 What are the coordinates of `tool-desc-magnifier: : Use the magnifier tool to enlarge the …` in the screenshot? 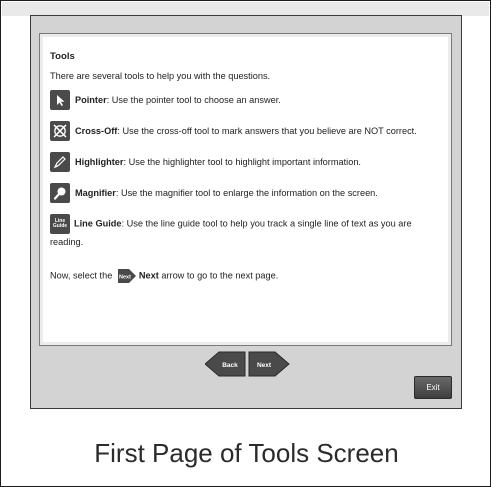 It's located at (246, 193).